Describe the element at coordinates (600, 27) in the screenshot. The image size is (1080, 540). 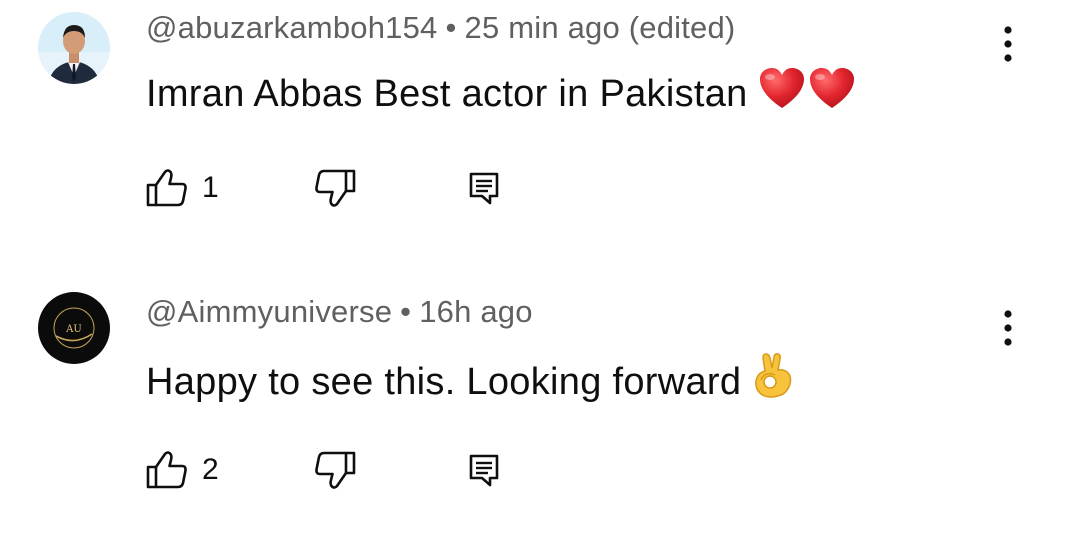
I see `comment-timestamp: 25 min ago (edited)` at that location.